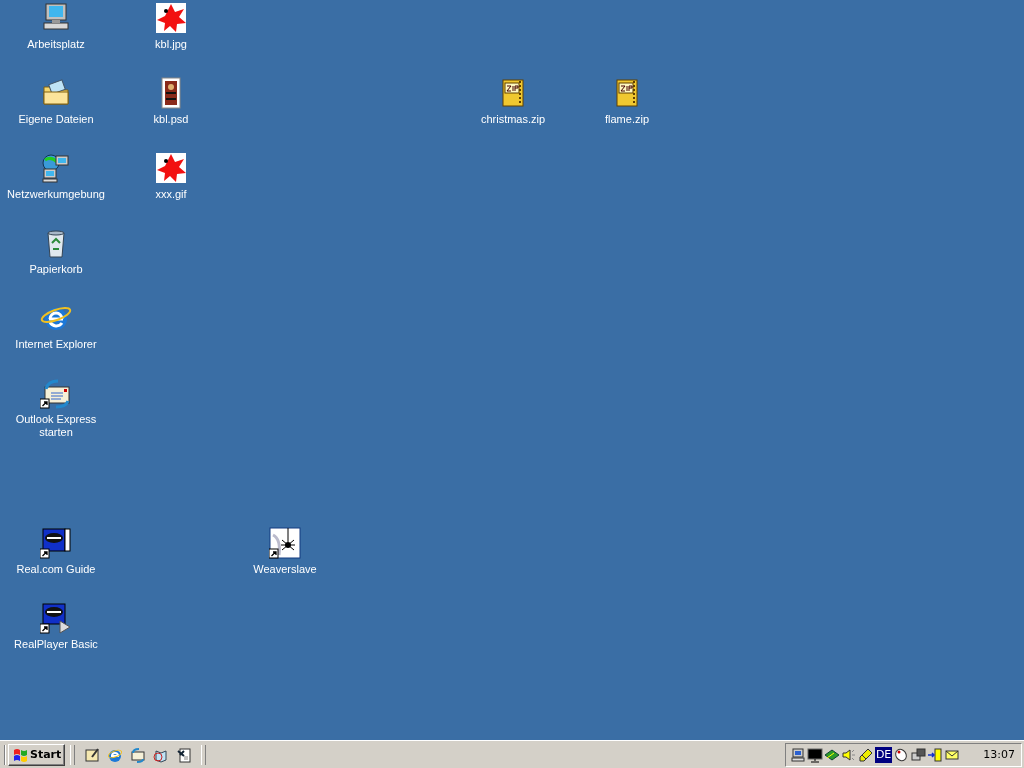 This screenshot has width=1024, height=768. What do you see at coordinates (56, 318) in the screenshot?
I see `globe-e-icon` at bounding box center [56, 318].